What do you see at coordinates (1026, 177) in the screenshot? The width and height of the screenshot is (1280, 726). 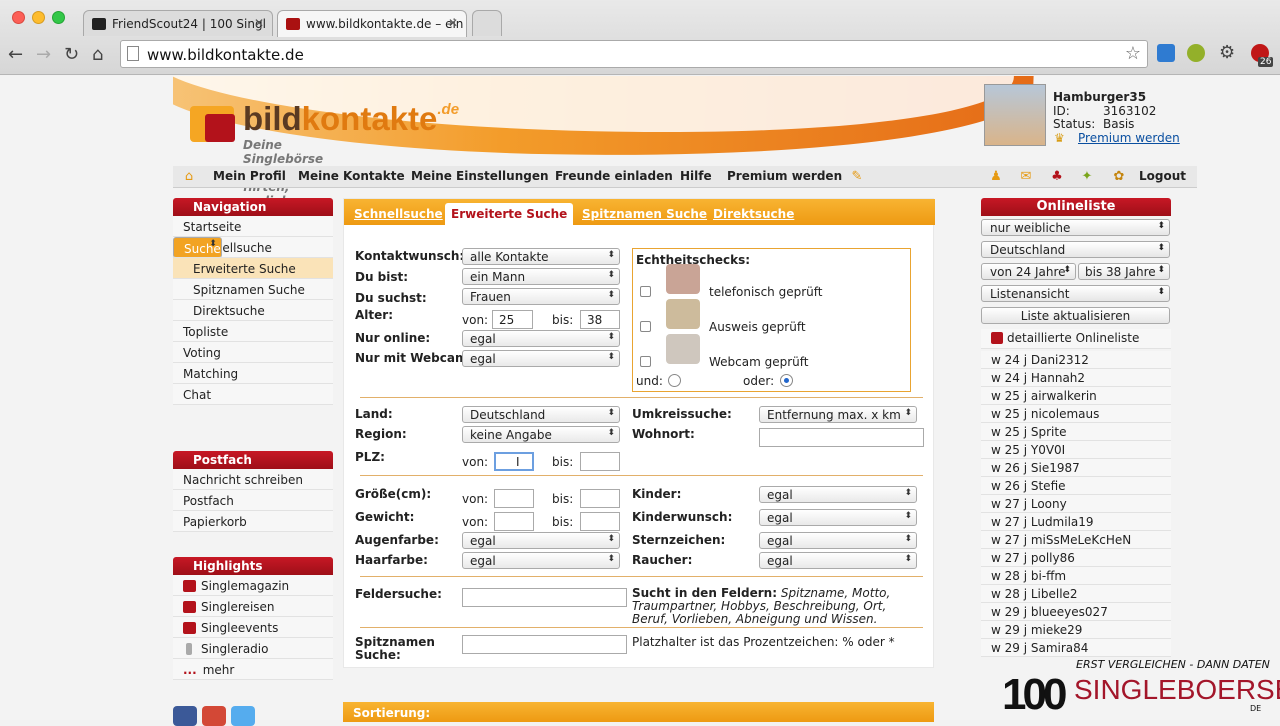 I see `mail-icon: ✉` at bounding box center [1026, 177].